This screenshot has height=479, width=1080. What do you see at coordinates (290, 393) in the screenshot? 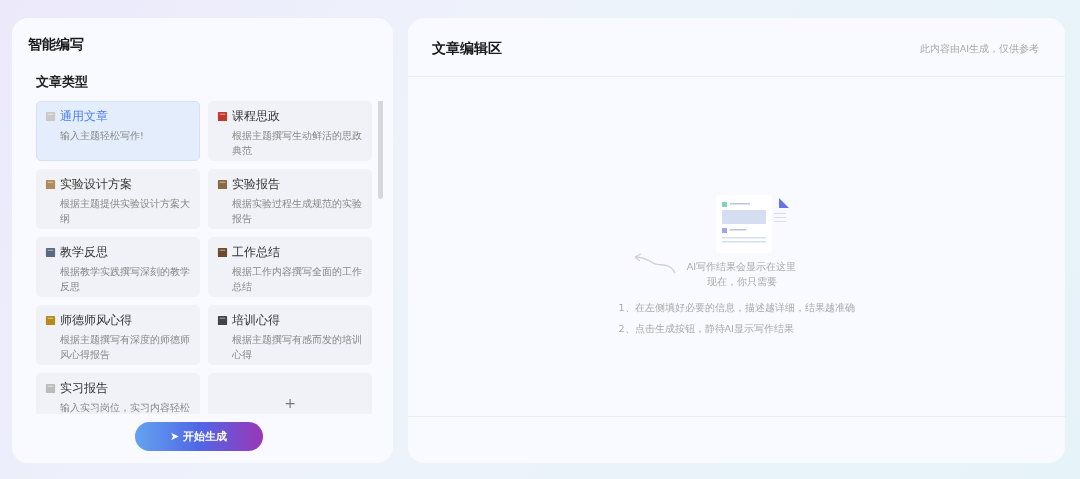
I see `add-type-card: +` at bounding box center [290, 393].